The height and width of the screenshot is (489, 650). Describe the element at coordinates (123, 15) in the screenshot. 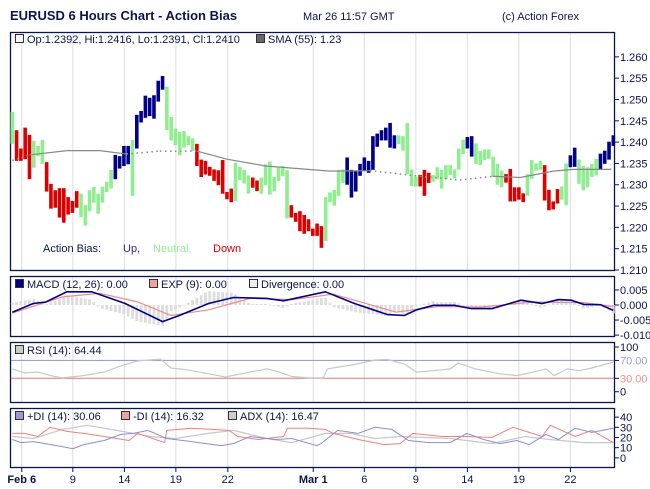

I see `chart-title: EURUSD 6 Hours Chart - Action Bias` at that location.